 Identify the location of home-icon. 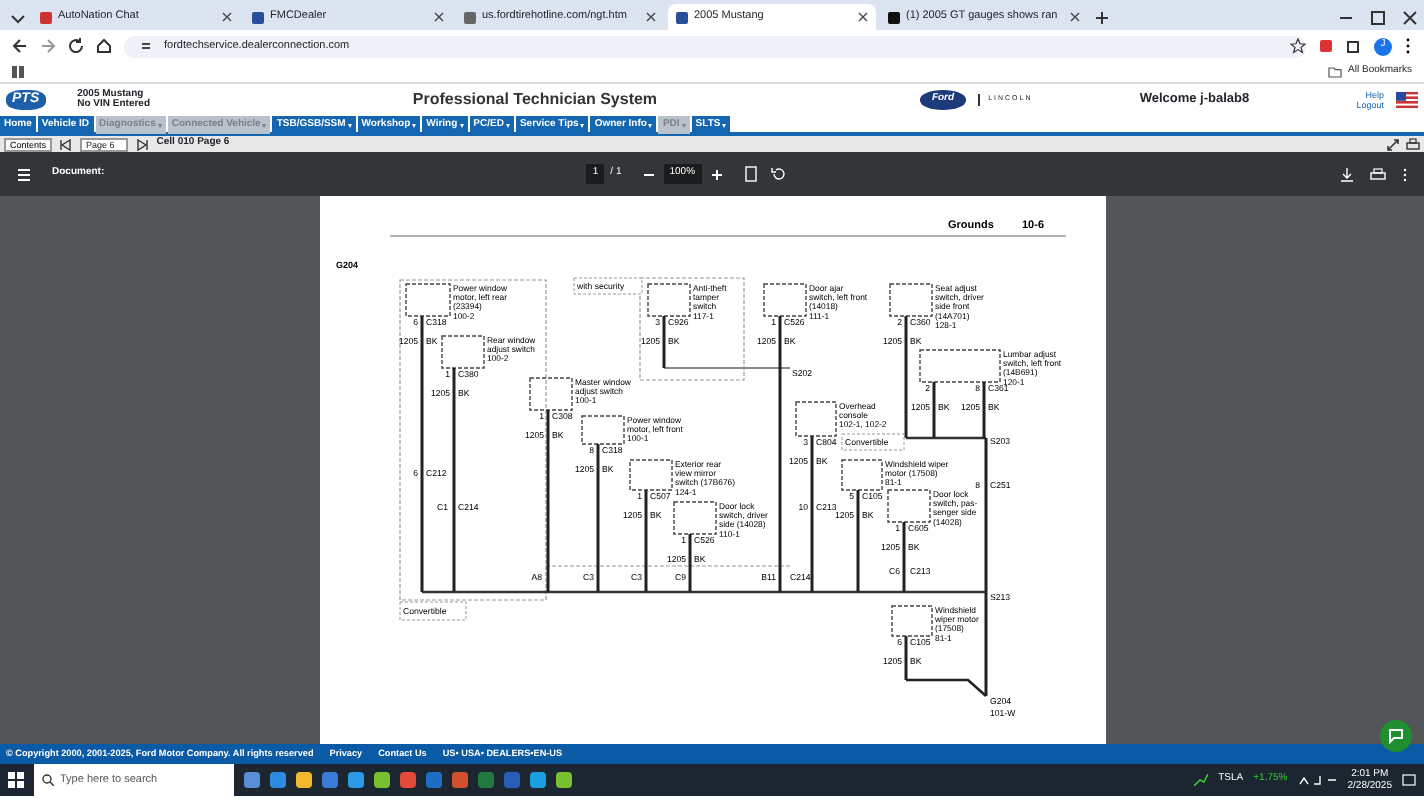
(104, 46).